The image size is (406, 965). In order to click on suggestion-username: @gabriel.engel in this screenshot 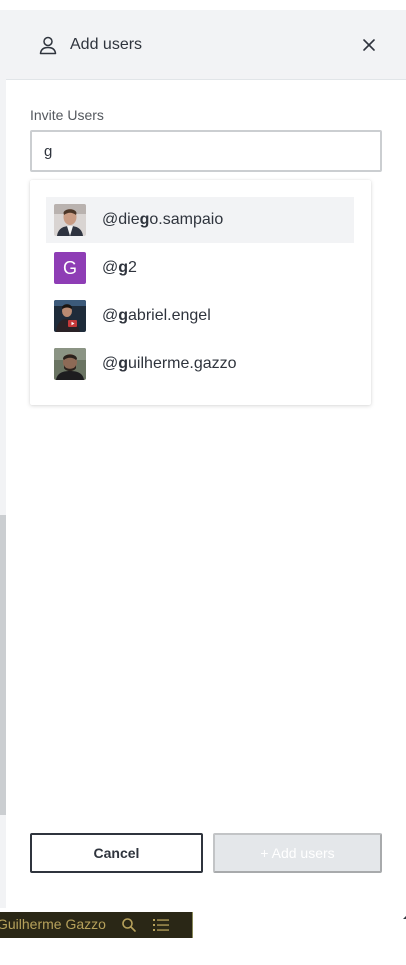, I will do `click(156, 315)`.